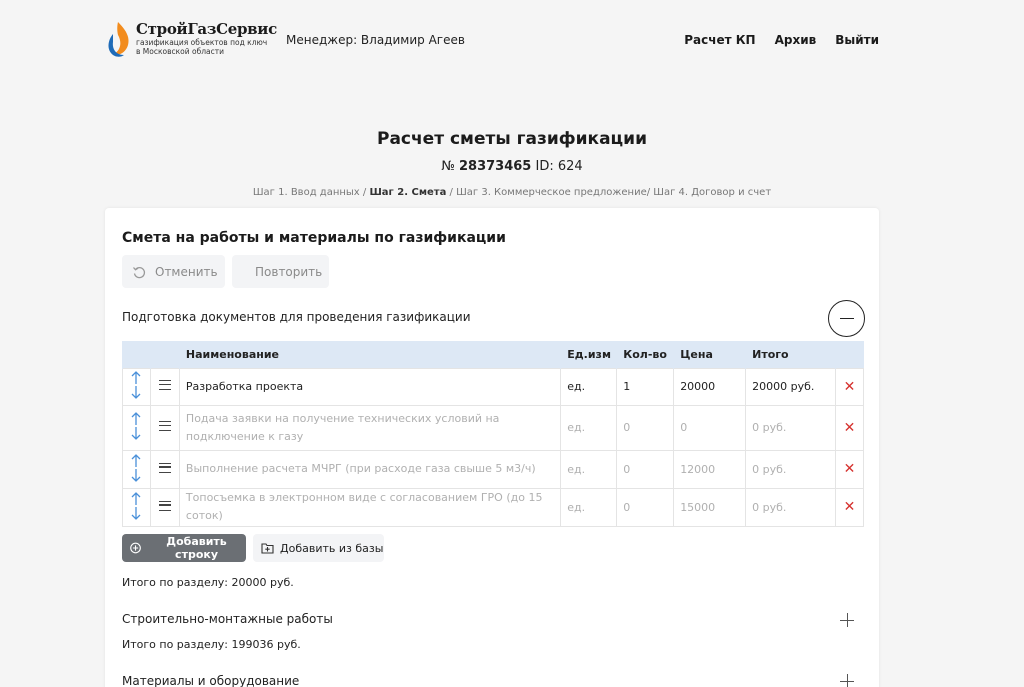 This screenshot has width=1024, height=687. I want to click on row-qty: 1, so click(645, 386).